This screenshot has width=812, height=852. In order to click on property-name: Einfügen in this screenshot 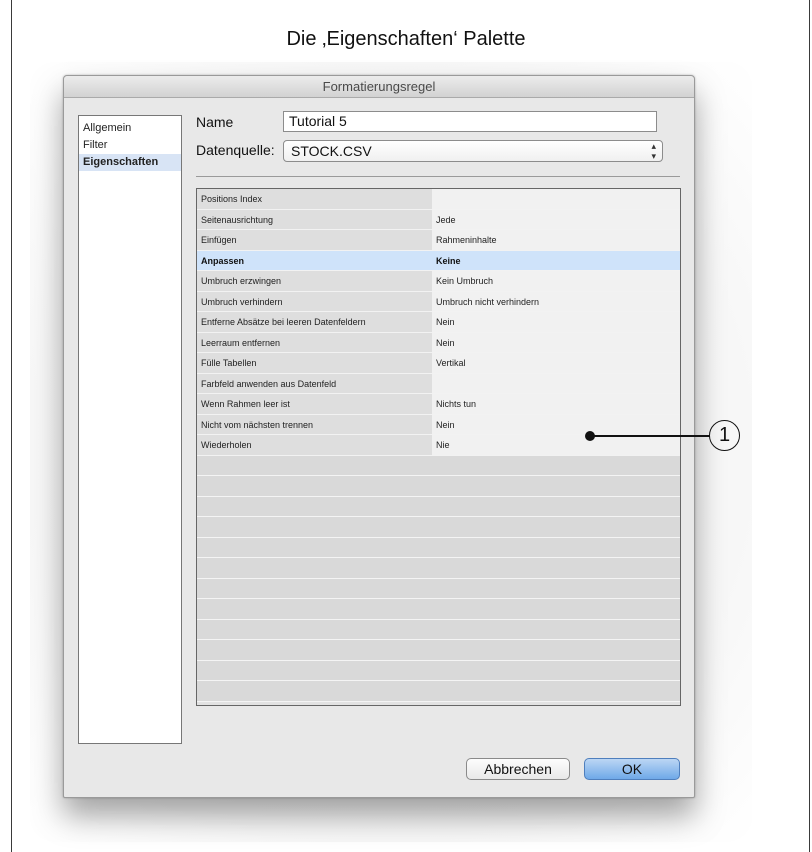, I will do `click(314, 240)`.